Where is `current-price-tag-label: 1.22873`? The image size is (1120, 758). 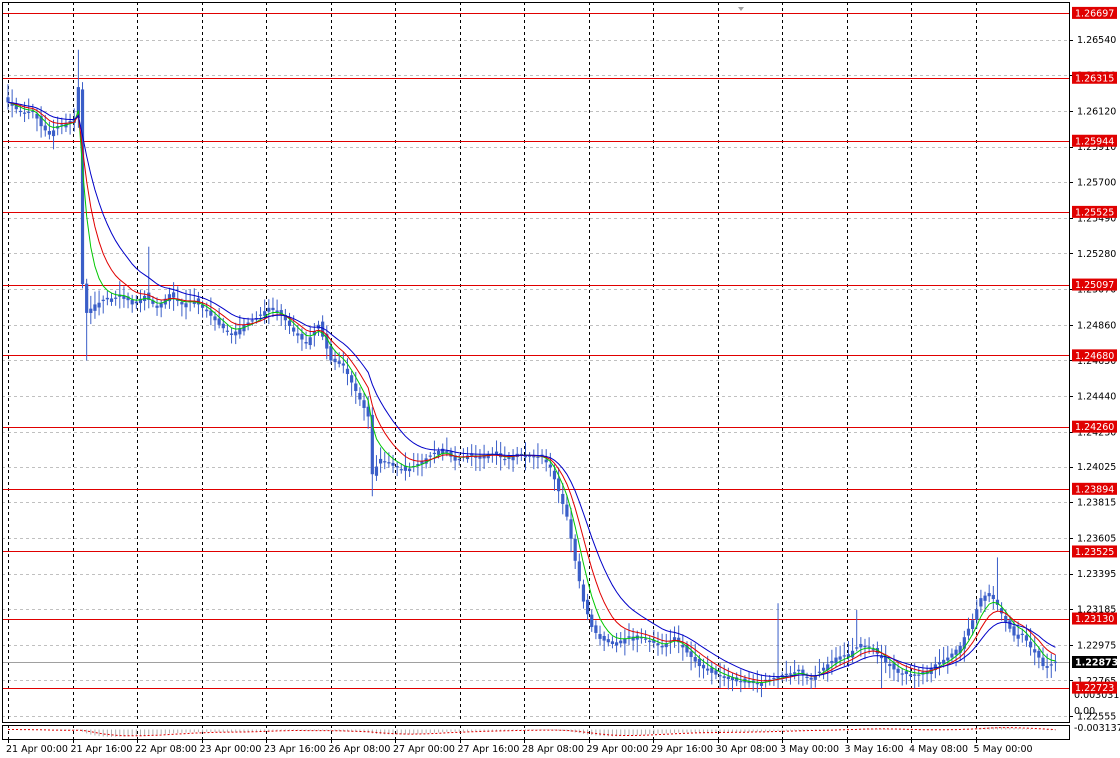 current-price-tag-label: 1.22873 is located at coordinates (1096, 663).